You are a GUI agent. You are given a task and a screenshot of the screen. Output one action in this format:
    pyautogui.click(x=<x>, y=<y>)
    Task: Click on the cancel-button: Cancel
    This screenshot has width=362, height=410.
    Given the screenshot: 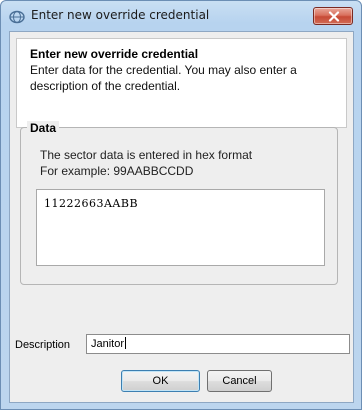 What is the action you would take?
    pyautogui.click(x=239, y=381)
    